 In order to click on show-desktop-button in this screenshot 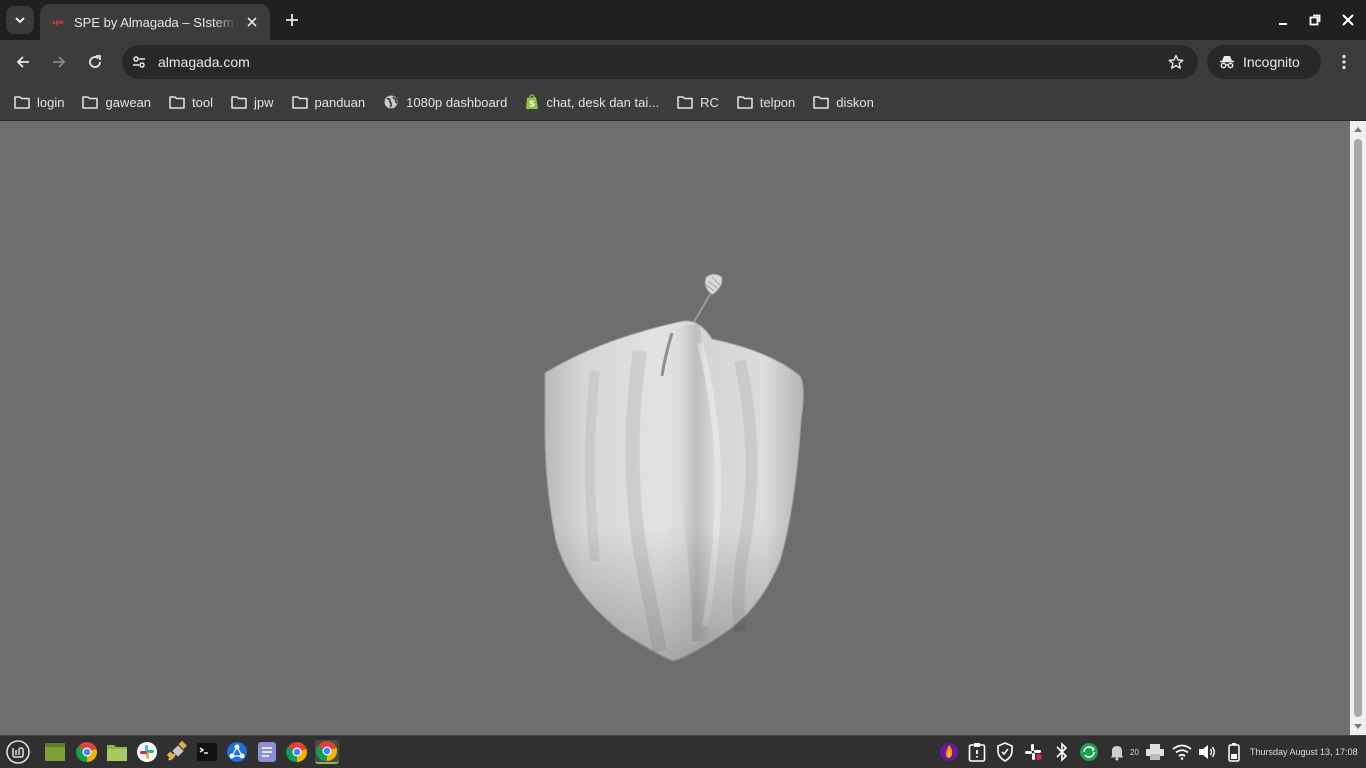, I will do `click(55, 752)`.